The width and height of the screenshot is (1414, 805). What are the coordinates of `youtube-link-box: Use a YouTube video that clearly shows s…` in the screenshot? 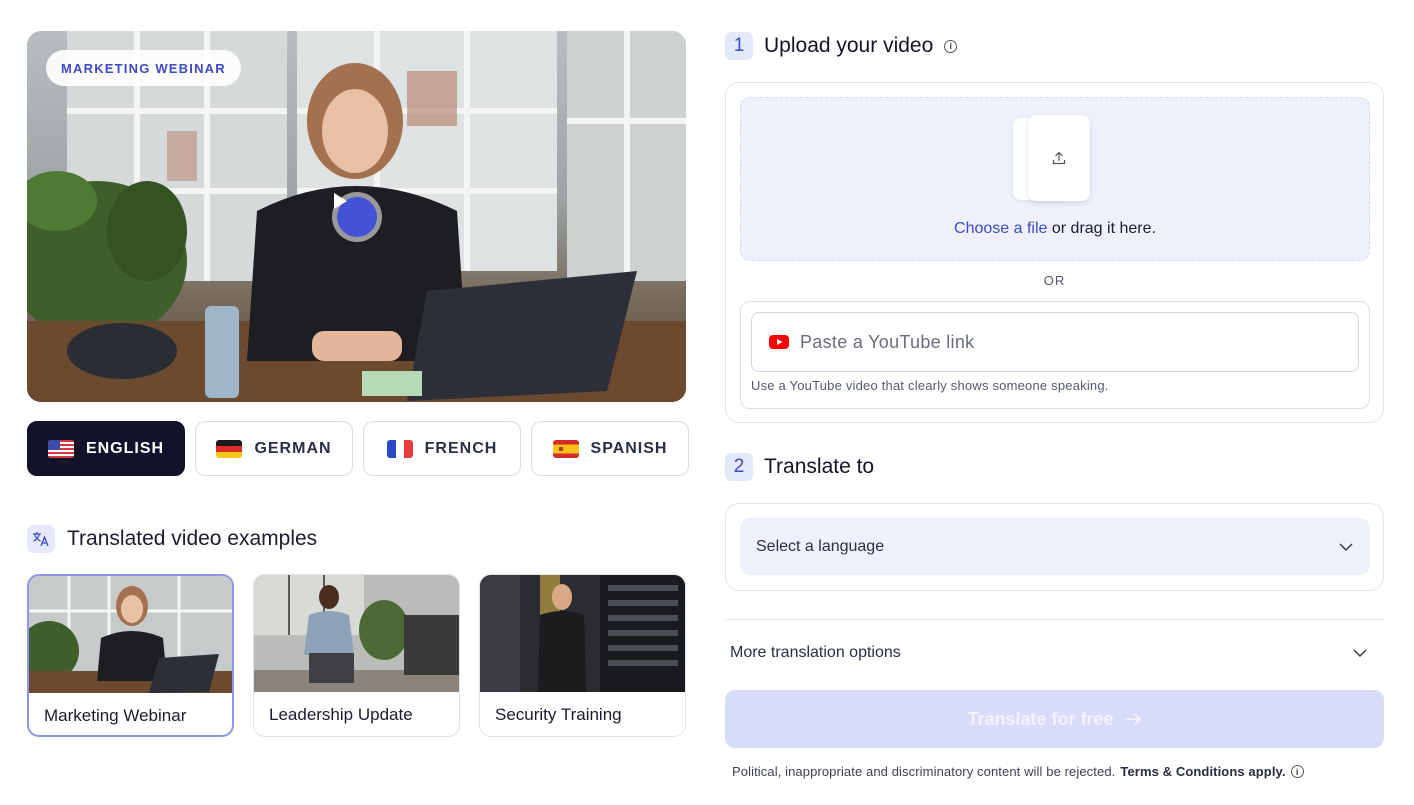 It's located at (1055, 355).